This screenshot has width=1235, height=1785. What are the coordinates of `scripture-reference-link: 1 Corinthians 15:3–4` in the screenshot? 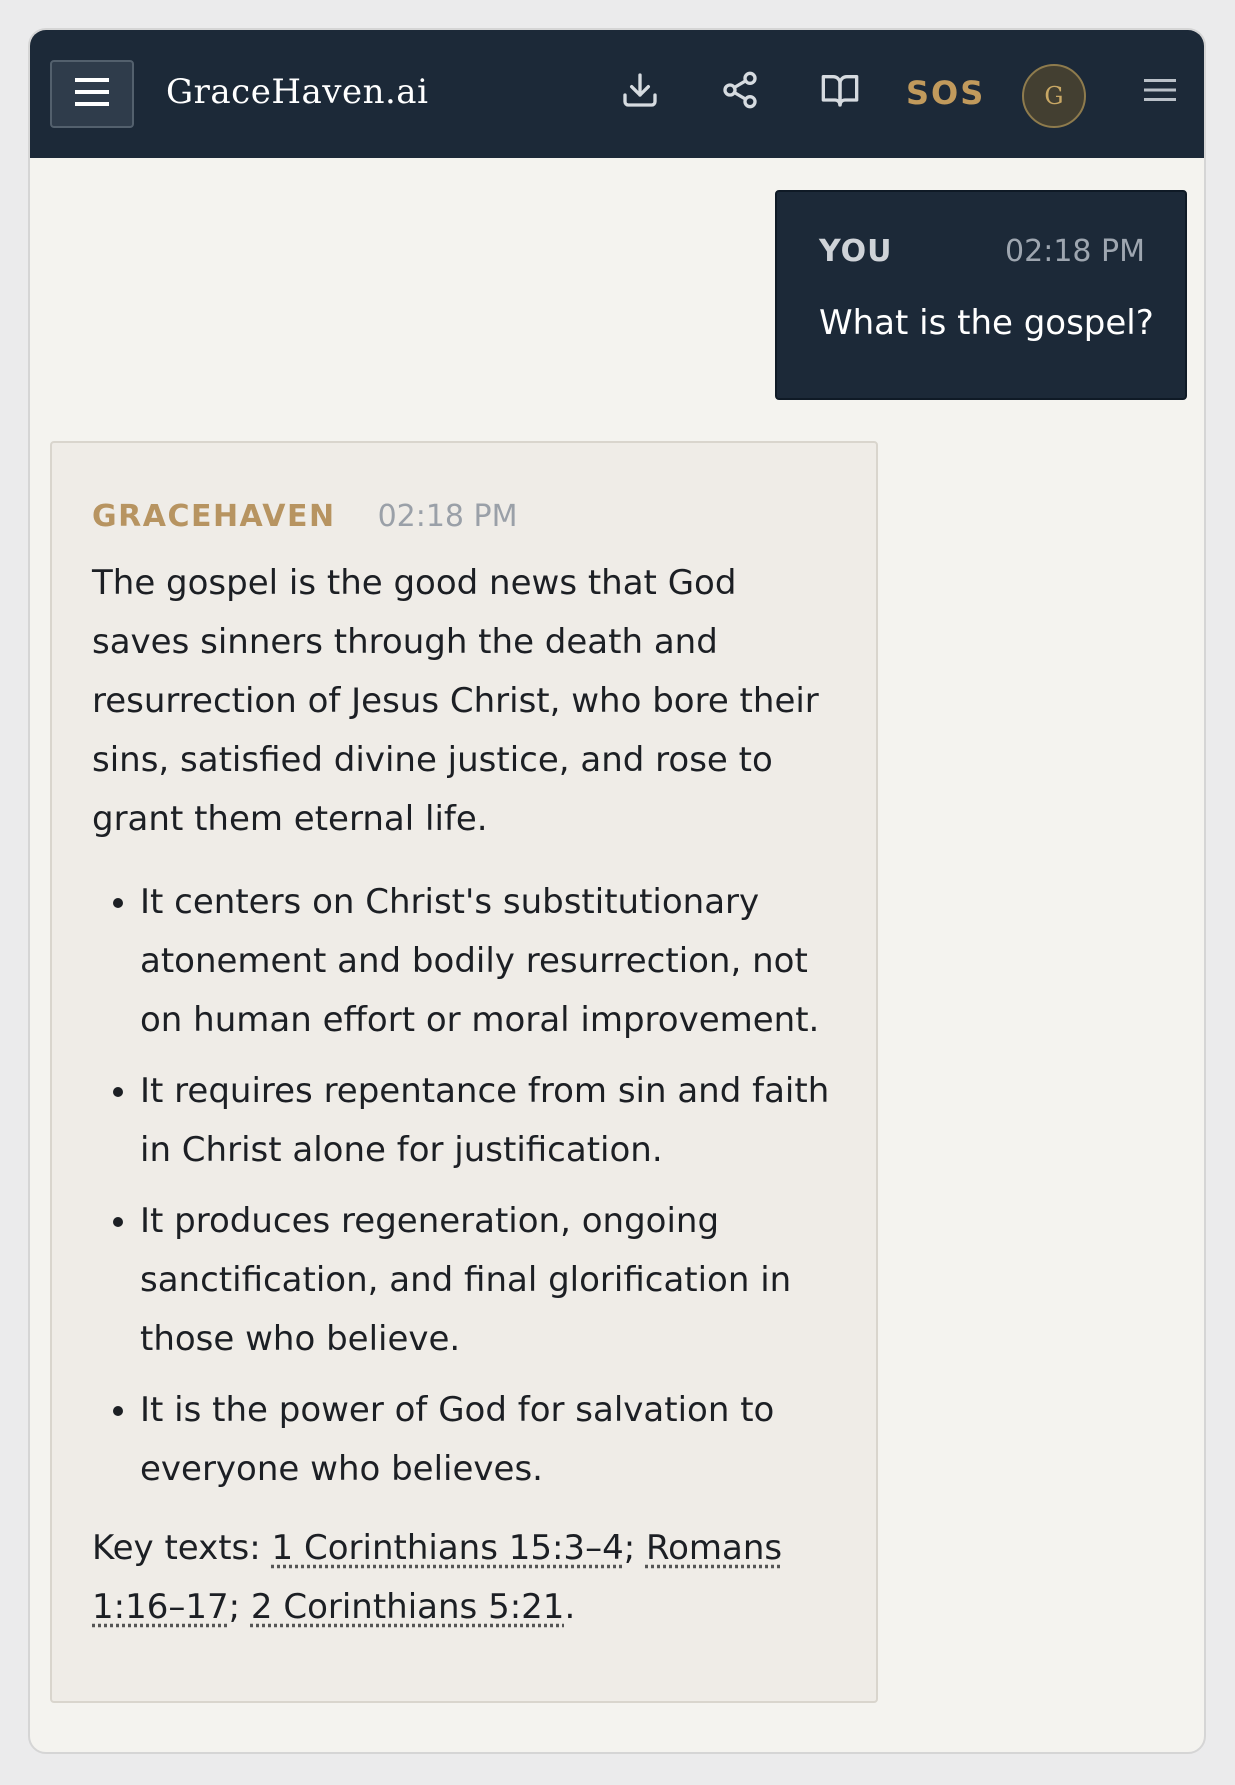 It's located at (448, 1548).